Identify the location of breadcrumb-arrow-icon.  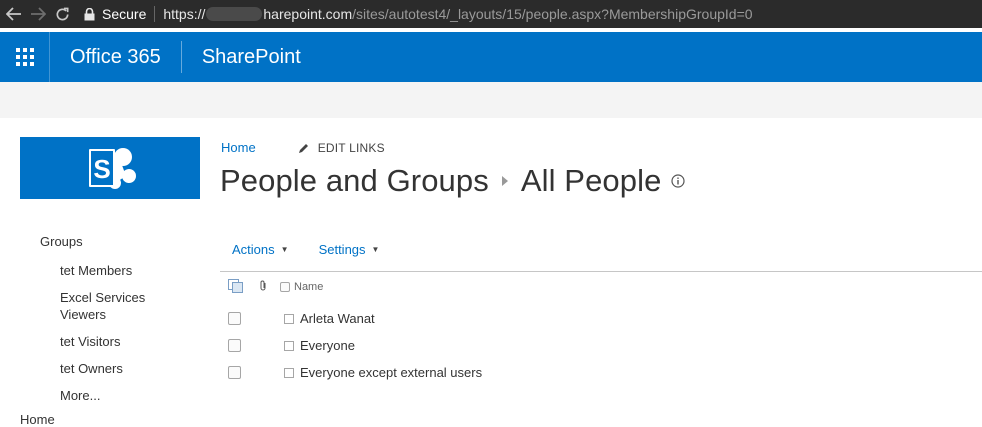
(504, 181).